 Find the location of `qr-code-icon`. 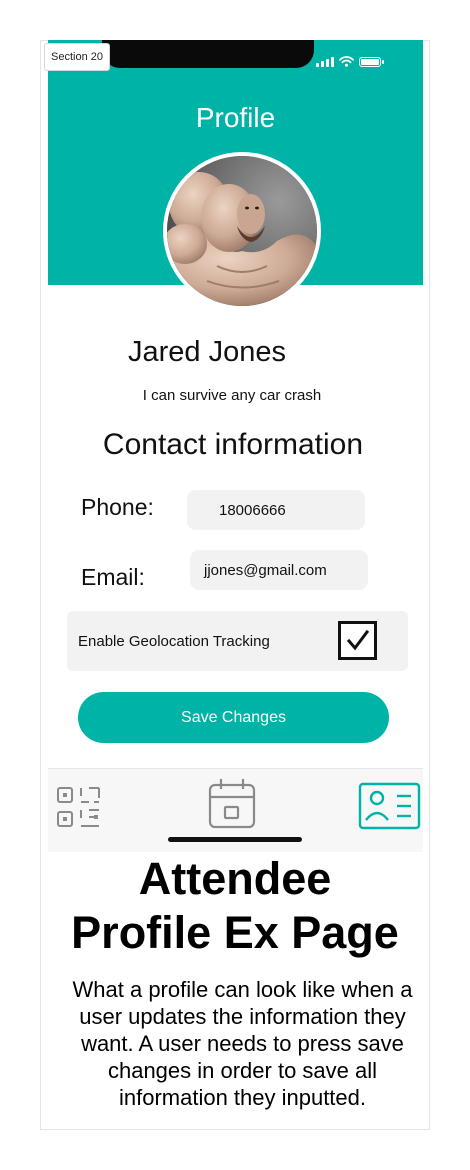

qr-code-icon is located at coordinates (79, 808).